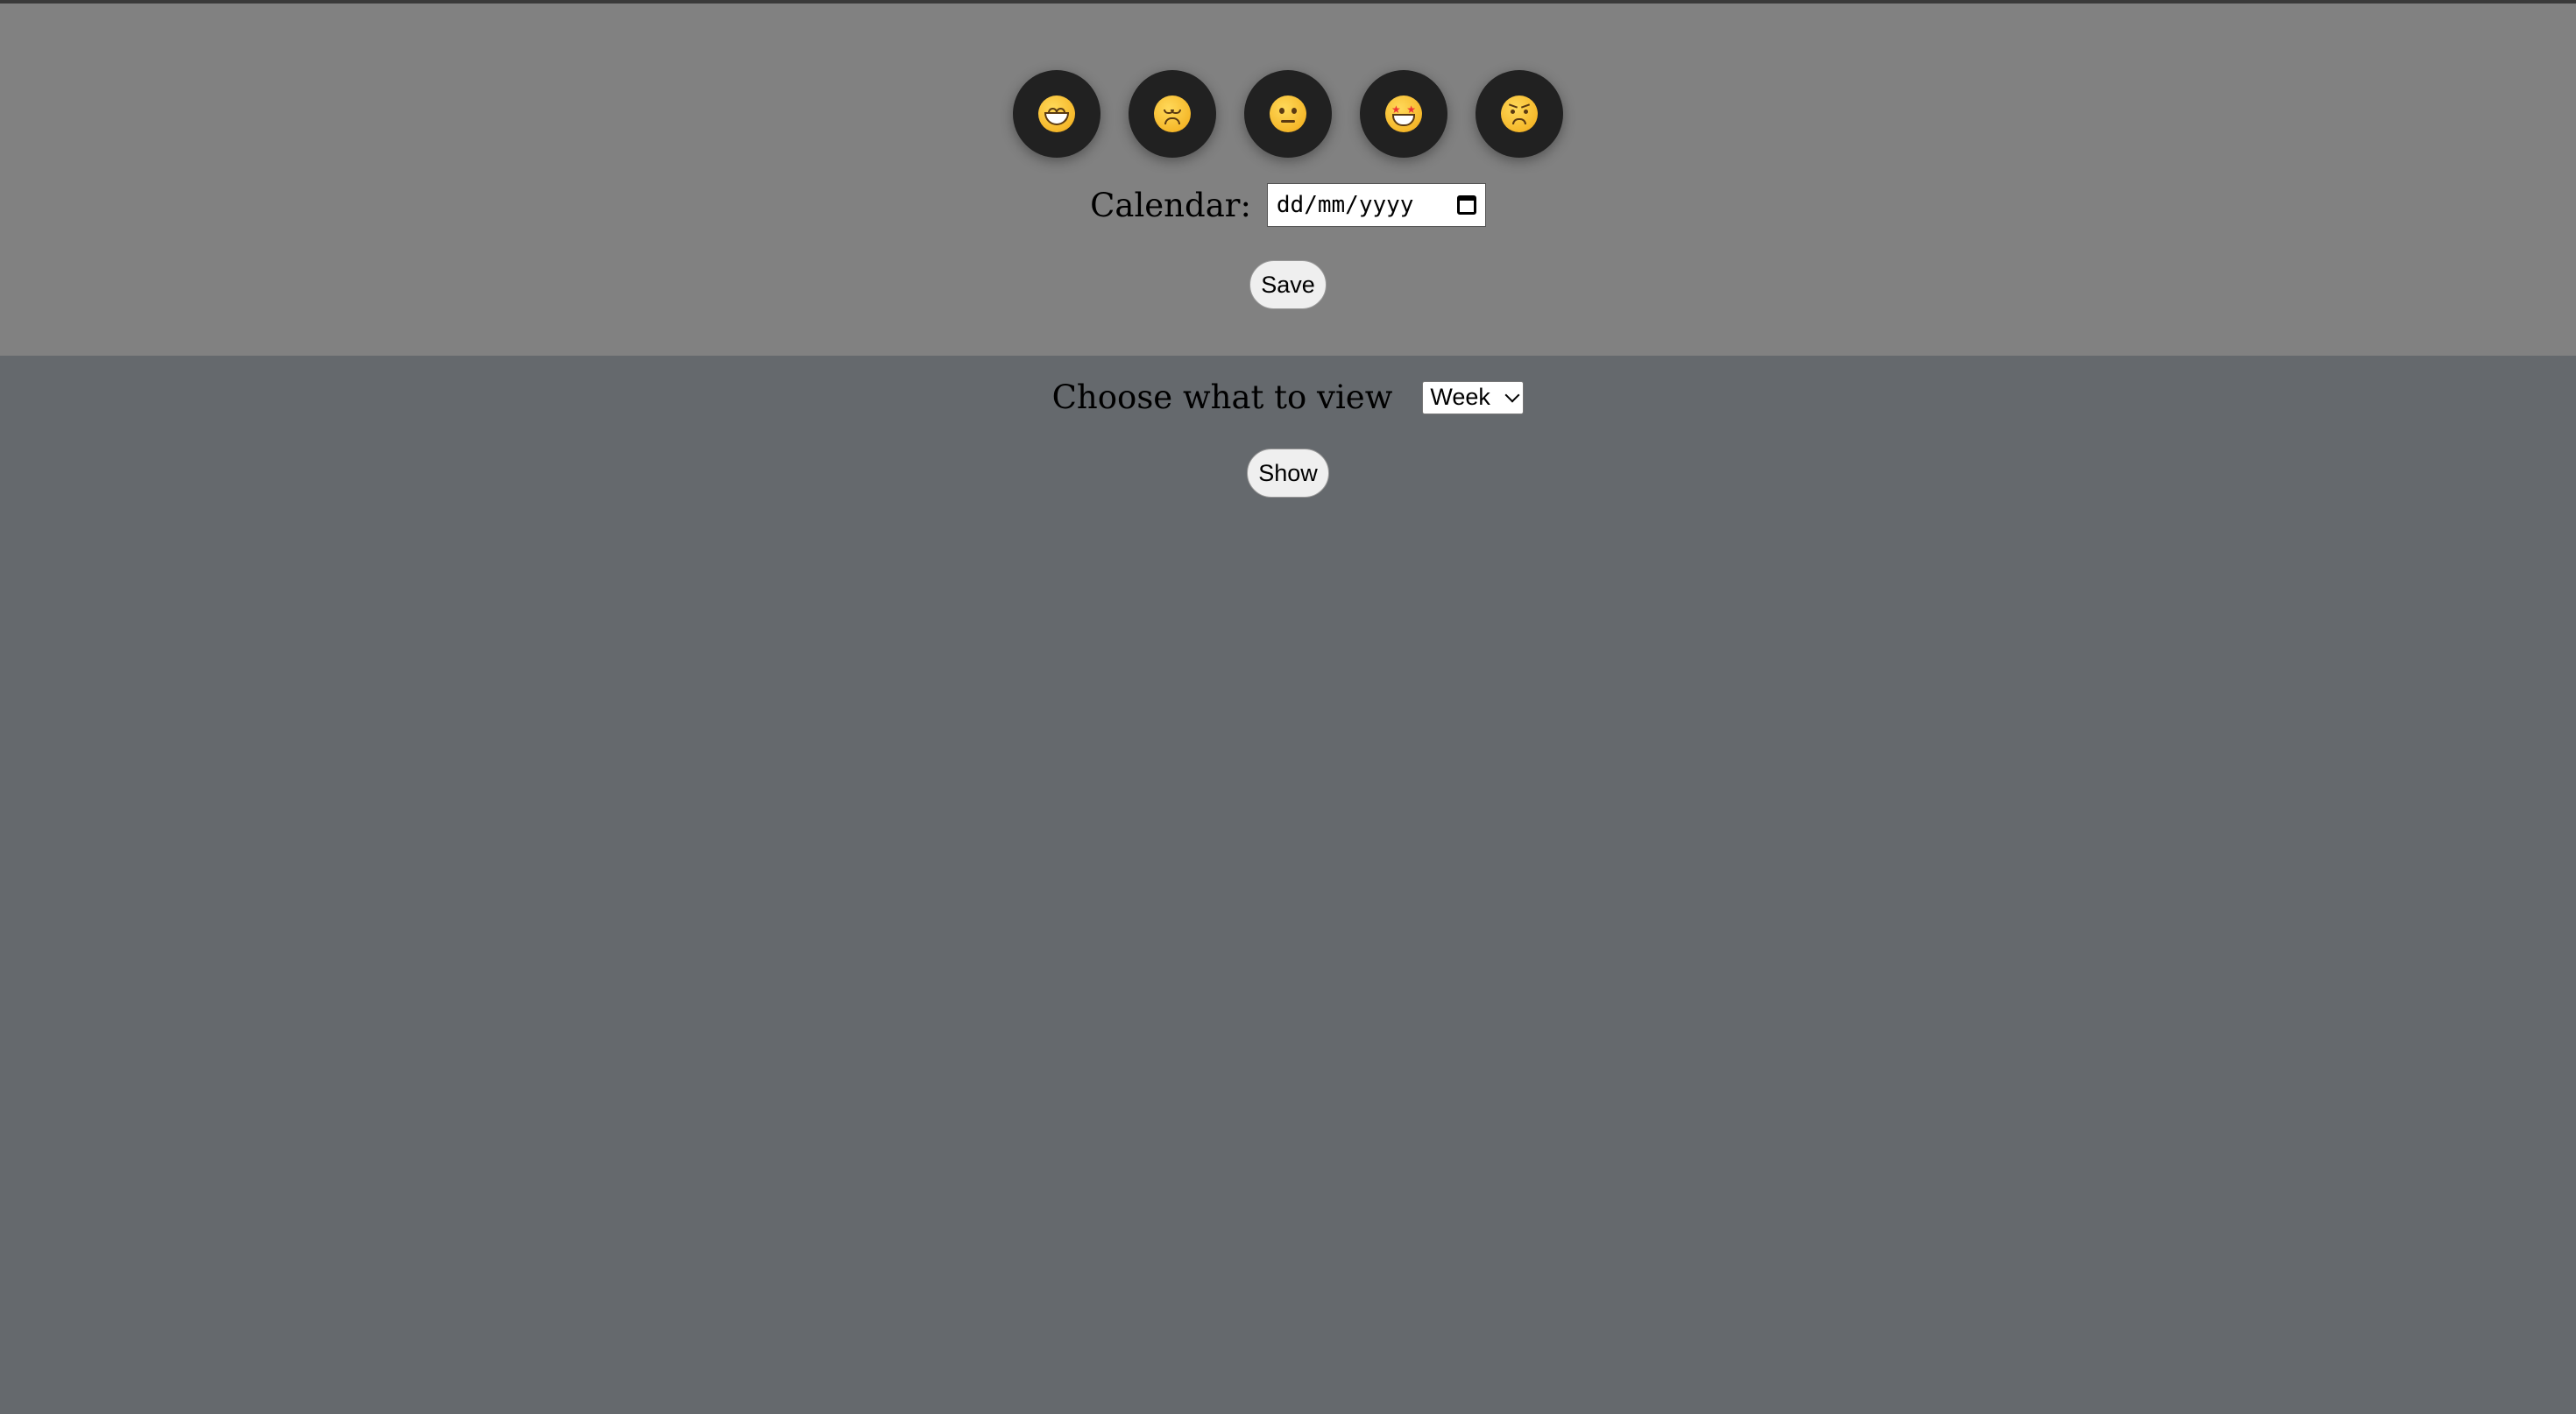  I want to click on date-input: dd/mm/yyyy, so click(1376, 205).